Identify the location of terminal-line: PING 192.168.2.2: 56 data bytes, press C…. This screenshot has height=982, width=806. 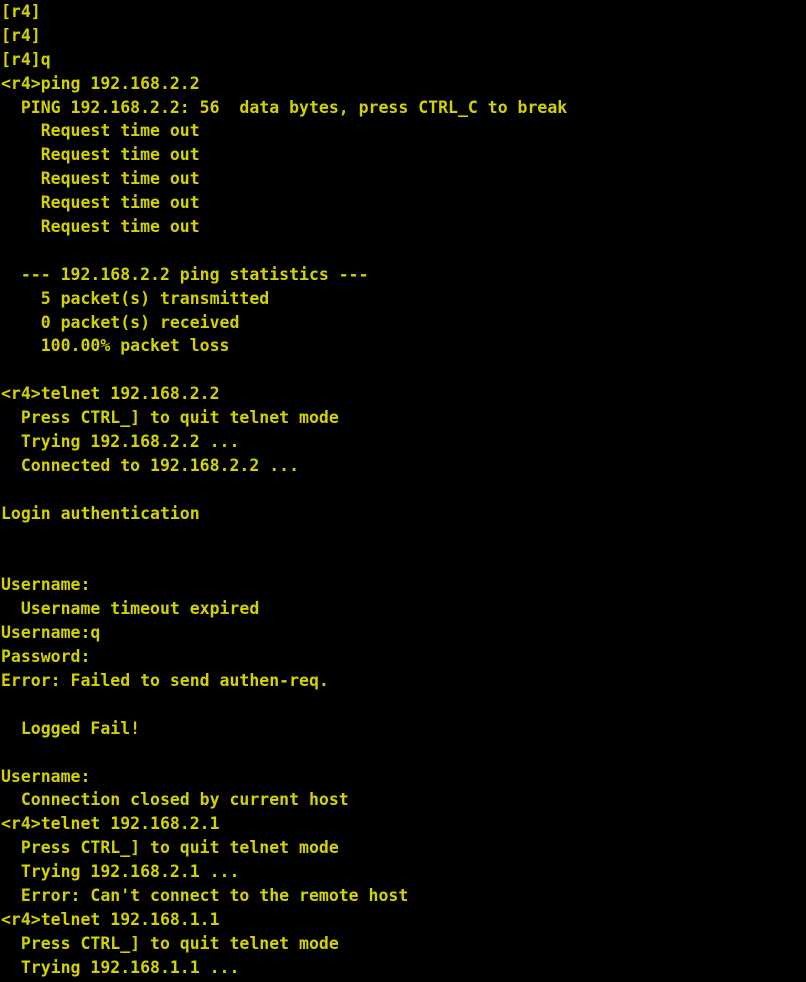
(284, 107).